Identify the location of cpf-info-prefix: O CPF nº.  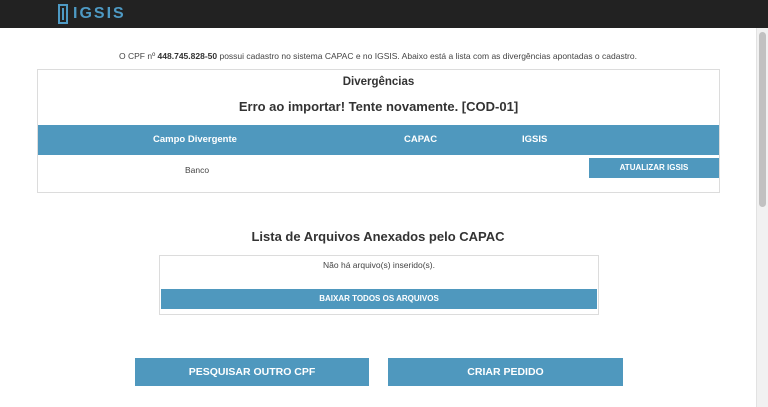
(138, 56).